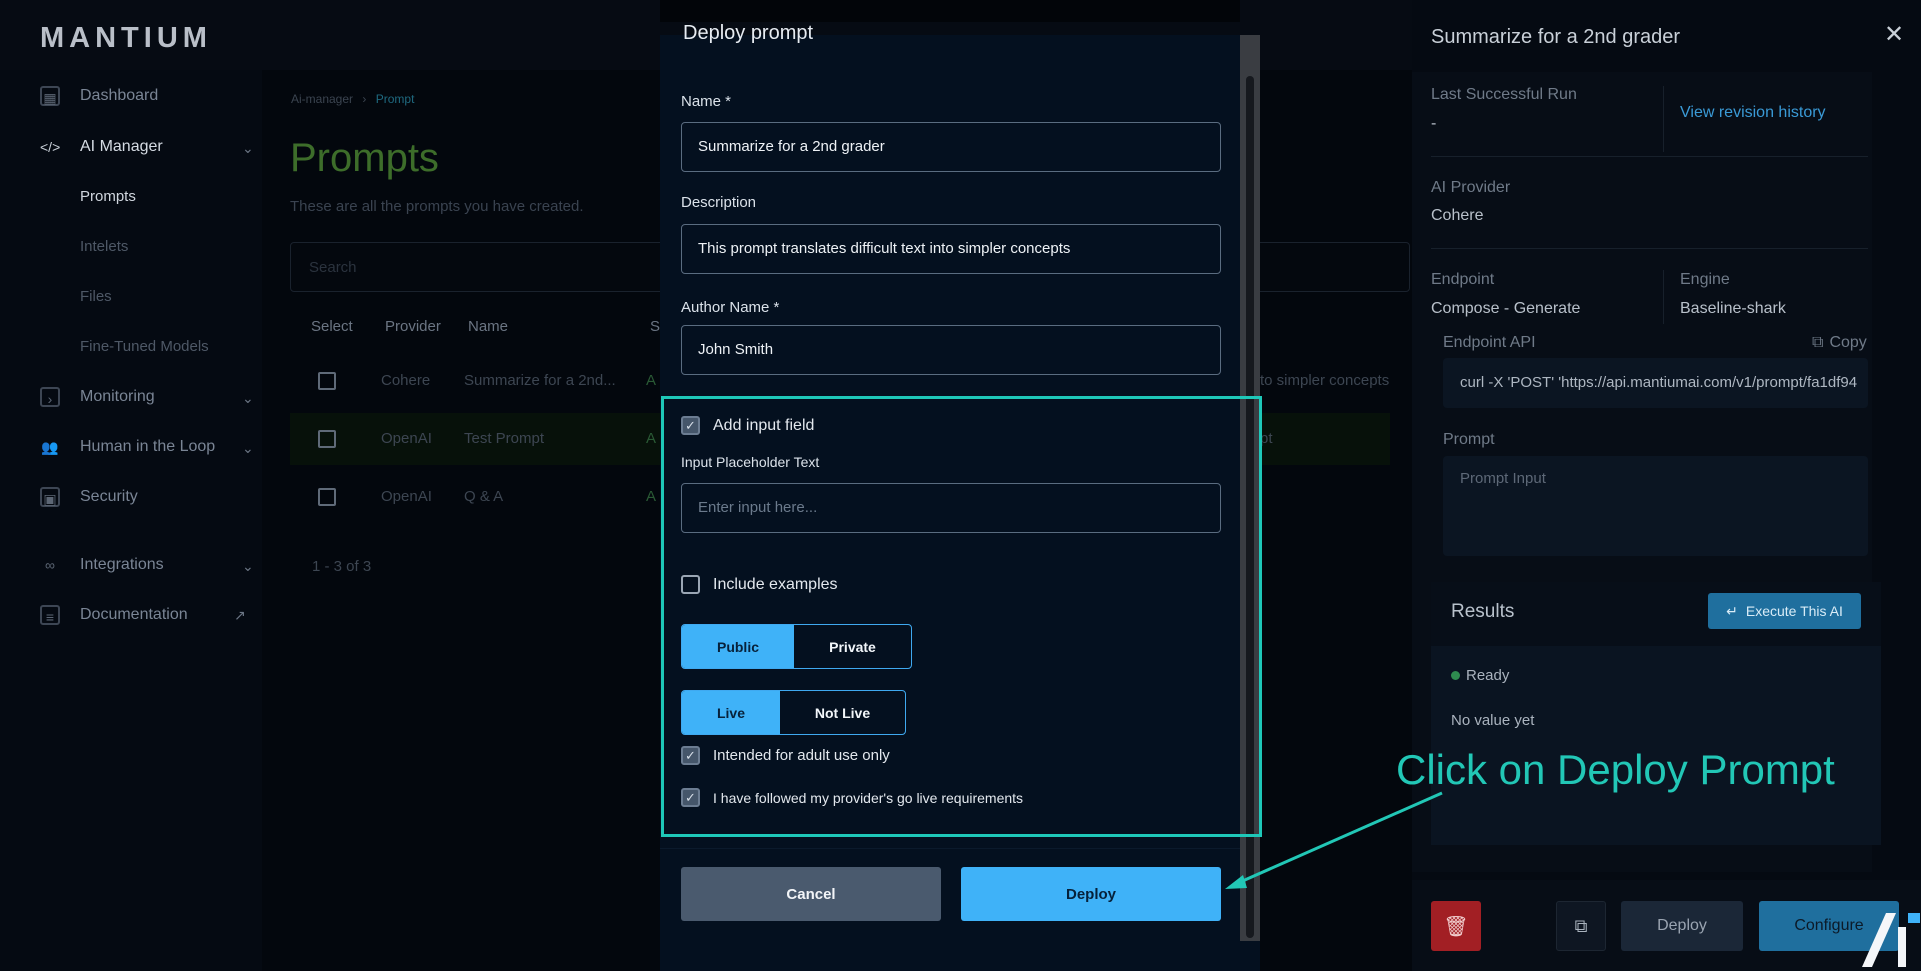  Describe the element at coordinates (951, 350) in the screenshot. I see `author-field: John Smith` at that location.